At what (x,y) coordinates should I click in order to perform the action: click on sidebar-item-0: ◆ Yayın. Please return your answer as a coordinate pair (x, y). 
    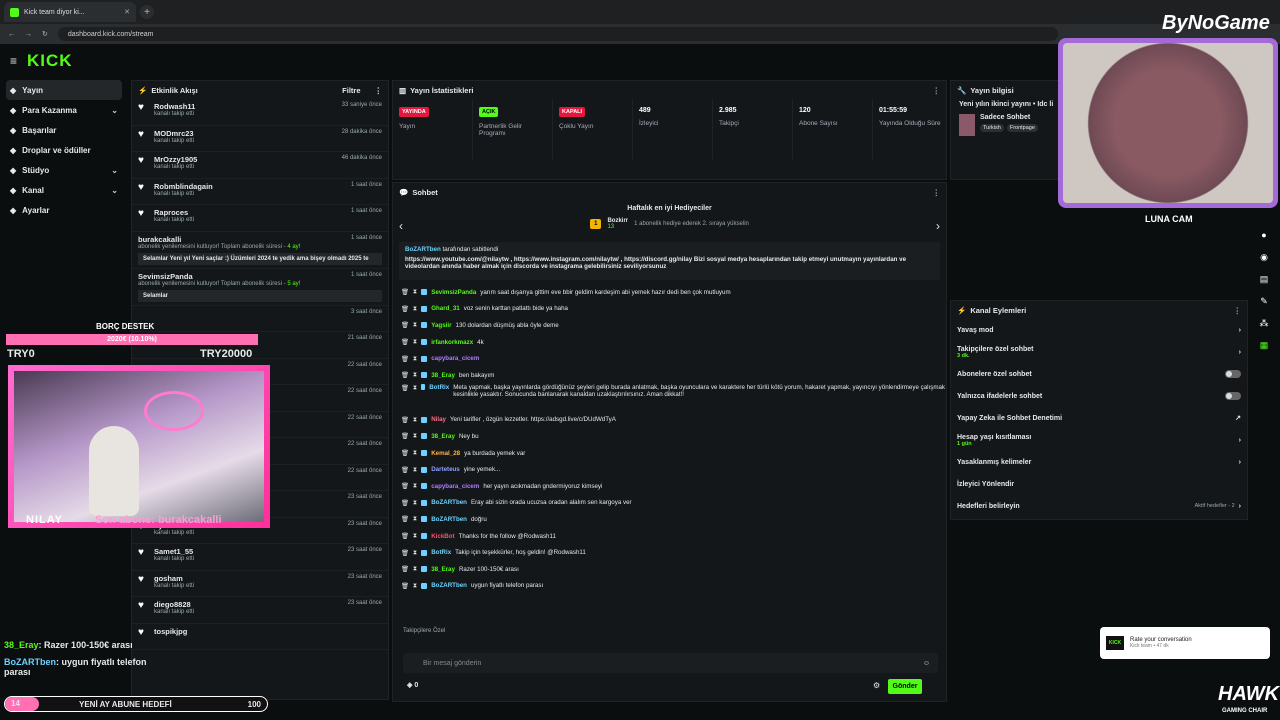
    Looking at the image, I should click on (64, 90).